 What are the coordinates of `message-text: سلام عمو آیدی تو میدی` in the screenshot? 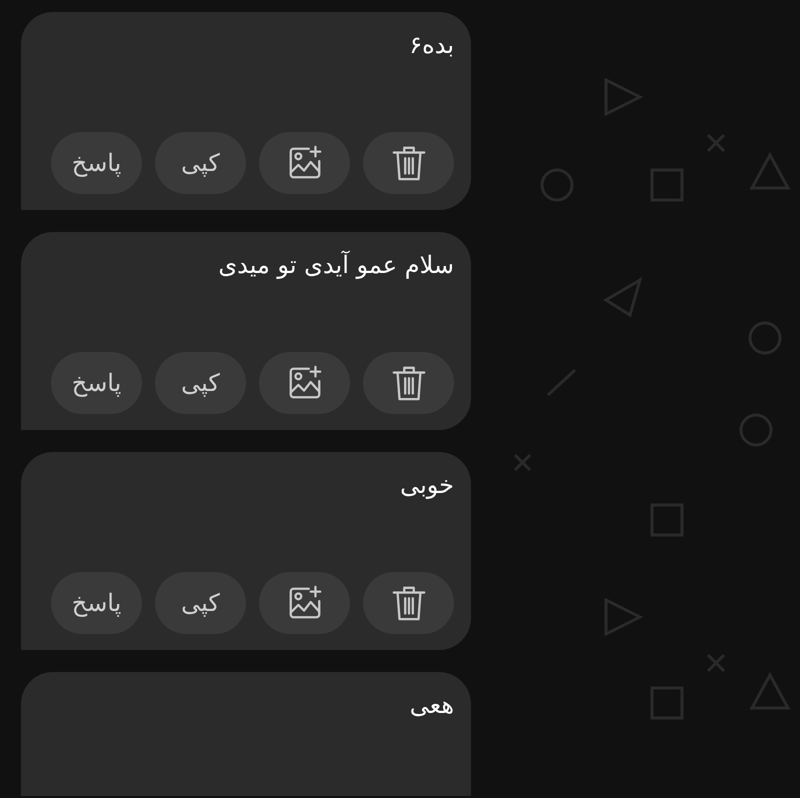 It's located at (336, 265).